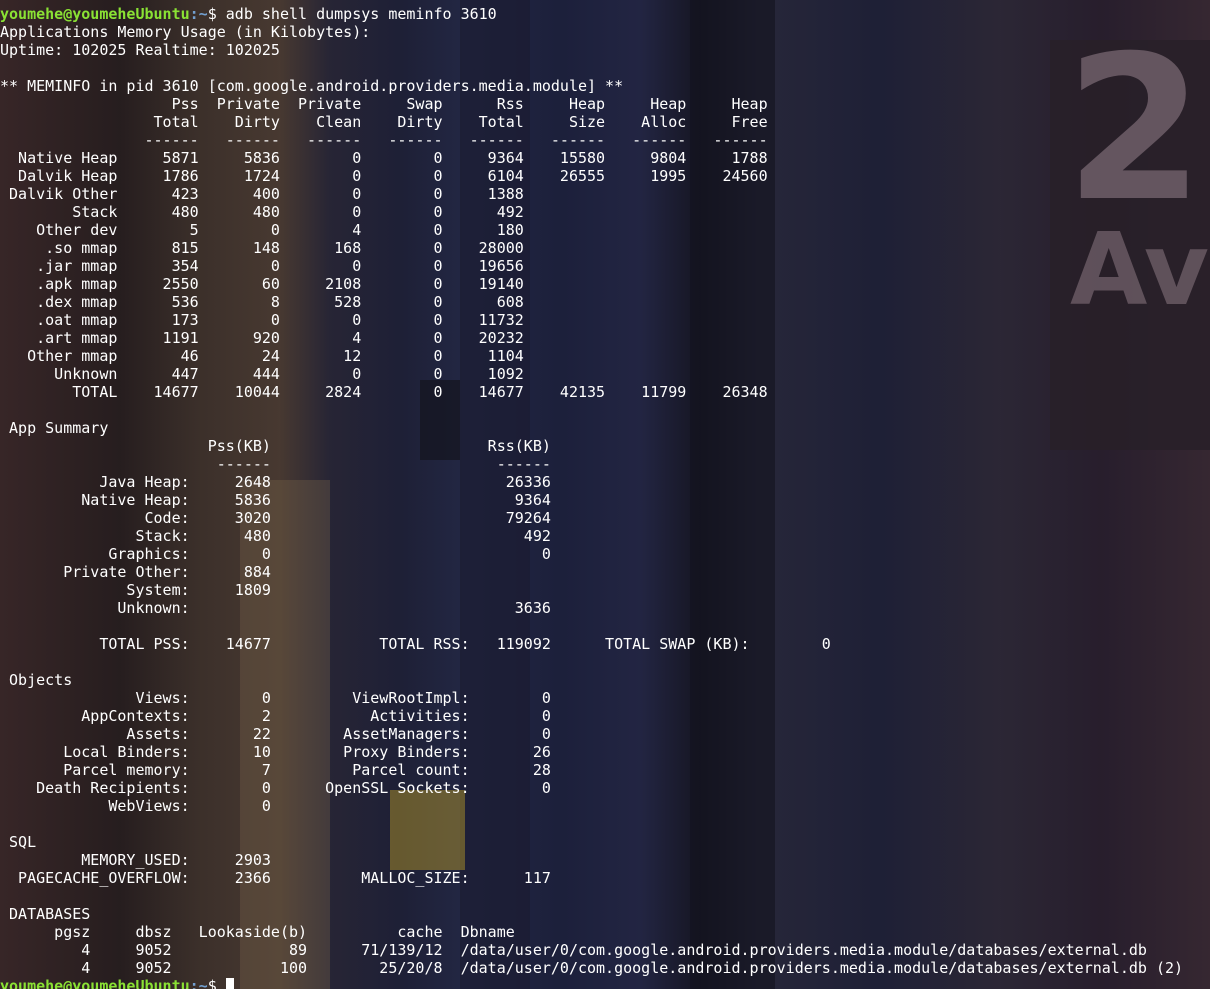 Image resolution: width=1210 pixels, height=989 pixels. What do you see at coordinates (229, 983) in the screenshot?
I see `text-cursor` at bounding box center [229, 983].